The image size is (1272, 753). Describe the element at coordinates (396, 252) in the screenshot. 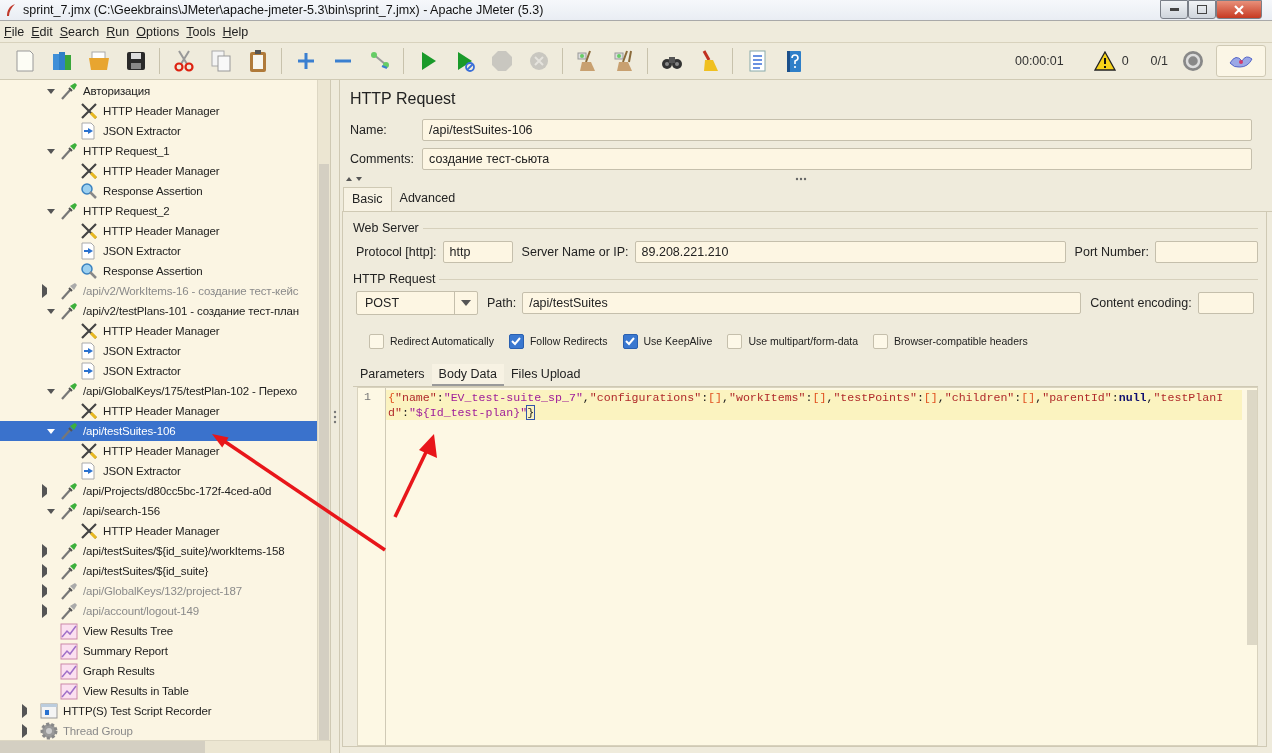

I see `field-label: Protocol [http]:` at that location.